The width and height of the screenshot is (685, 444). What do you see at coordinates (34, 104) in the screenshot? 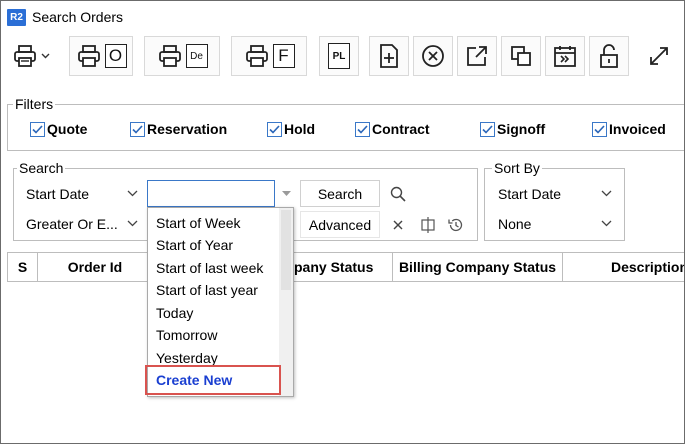
I see `filters-label: Filters` at bounding box center [34, 104].